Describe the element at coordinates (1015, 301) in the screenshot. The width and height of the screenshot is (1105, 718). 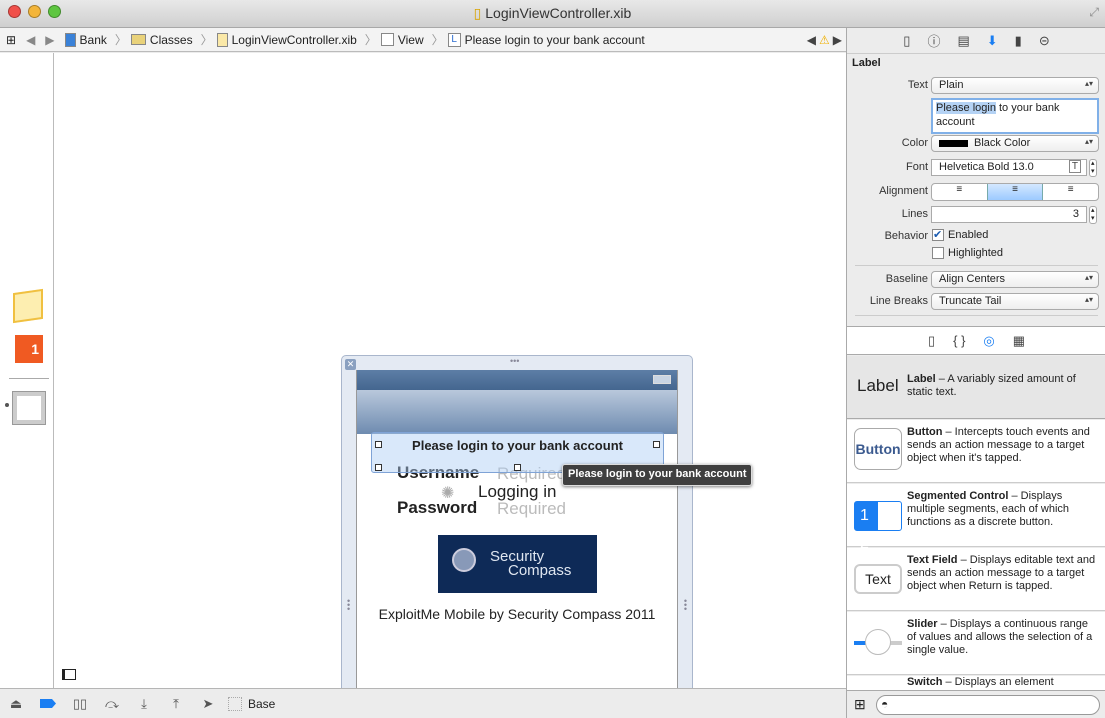
I see `line-breaks-popup: Truncate Tail ▴▾` at that location.